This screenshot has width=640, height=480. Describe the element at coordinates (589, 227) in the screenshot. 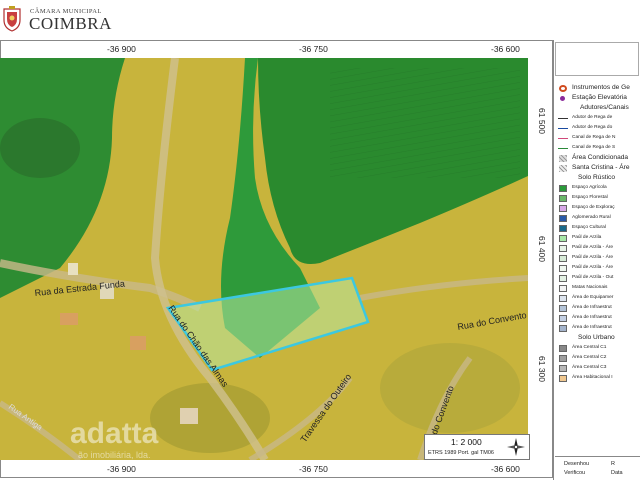

I see `legend-label: Espaço Cultural` at that location.